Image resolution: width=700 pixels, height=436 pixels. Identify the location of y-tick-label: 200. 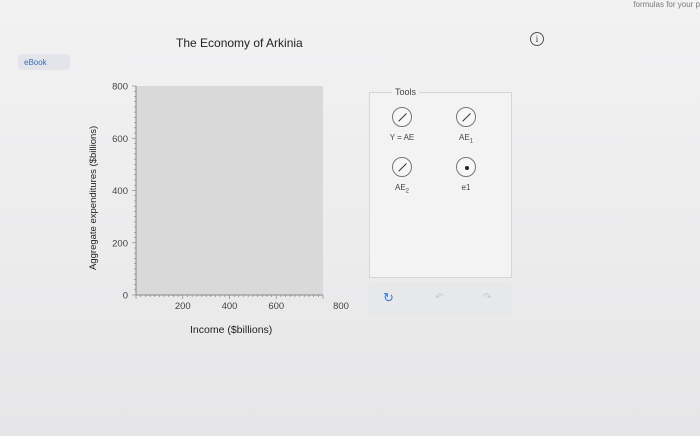
(120, 243).